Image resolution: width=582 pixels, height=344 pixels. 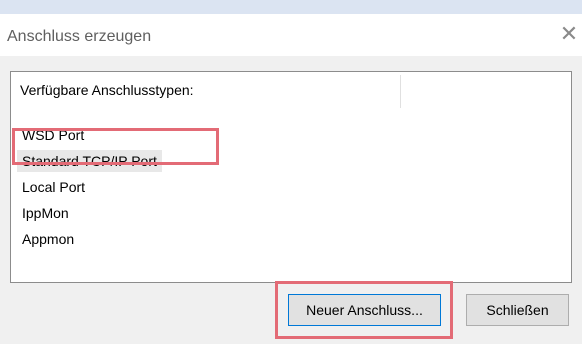 What do you see at coordinates (107, 90) in the screenshot?
I see `list-header: Verfügbare Anschlusstypen:` at bounding box center [107, 90].